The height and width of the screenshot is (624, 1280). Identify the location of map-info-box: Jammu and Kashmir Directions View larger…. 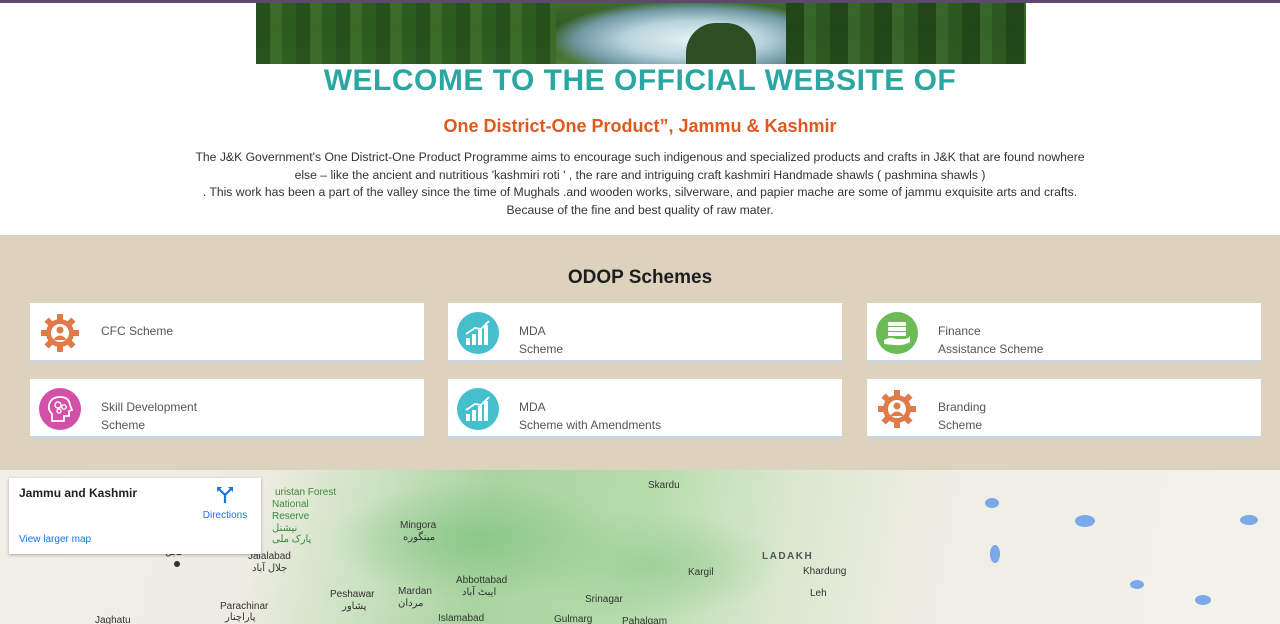
(135, 516).